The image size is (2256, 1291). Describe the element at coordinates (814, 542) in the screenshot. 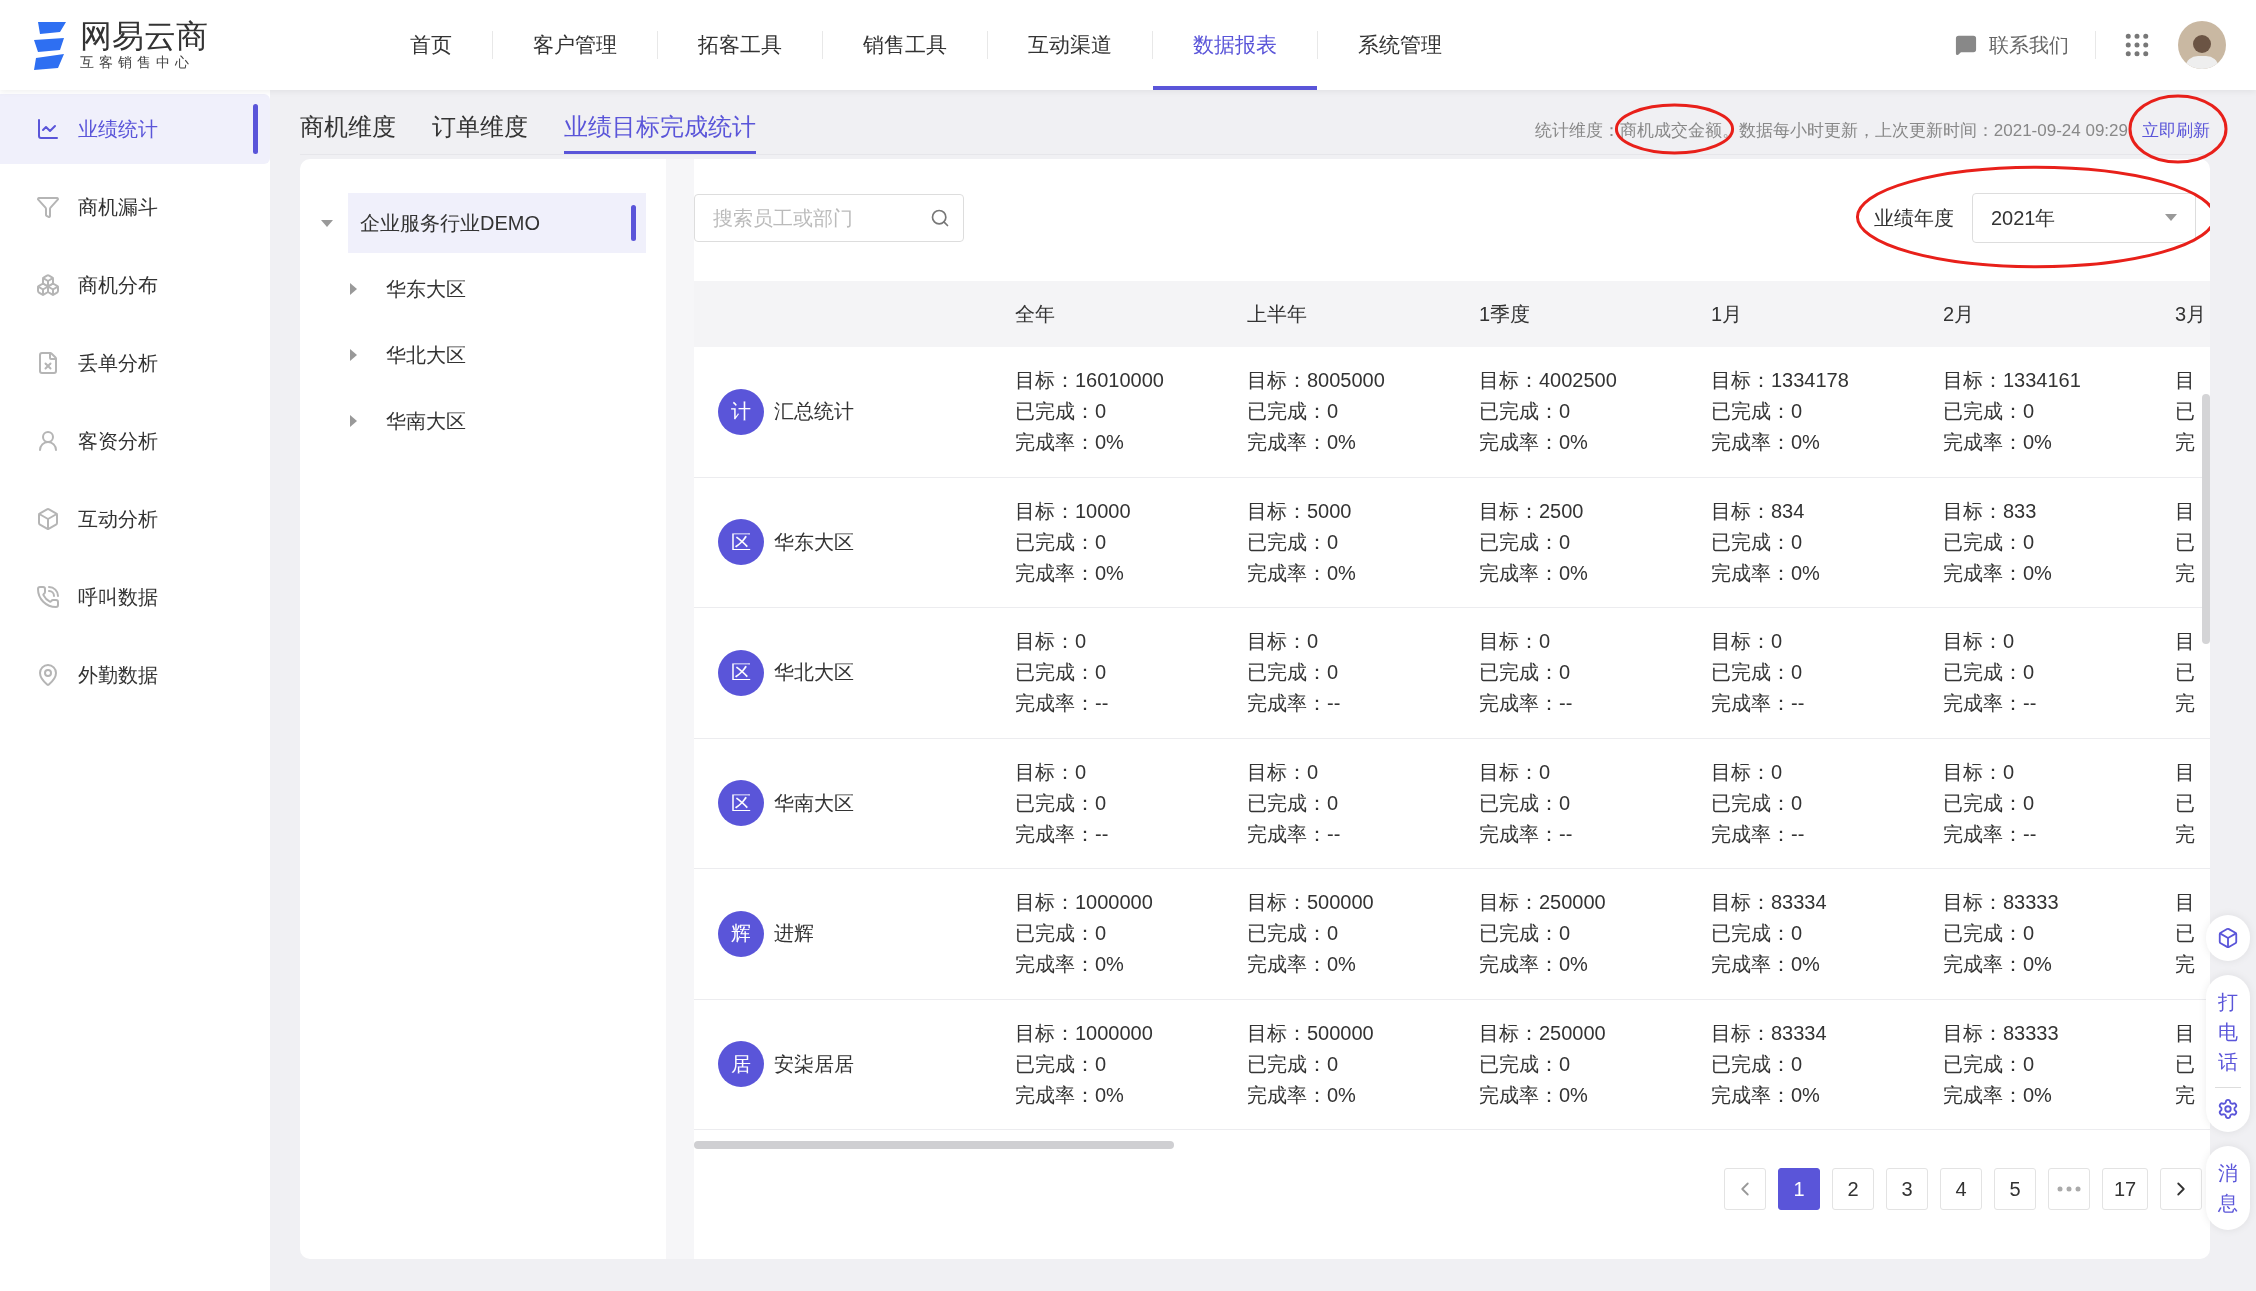

I see `row-name: 华东大区` at that location.